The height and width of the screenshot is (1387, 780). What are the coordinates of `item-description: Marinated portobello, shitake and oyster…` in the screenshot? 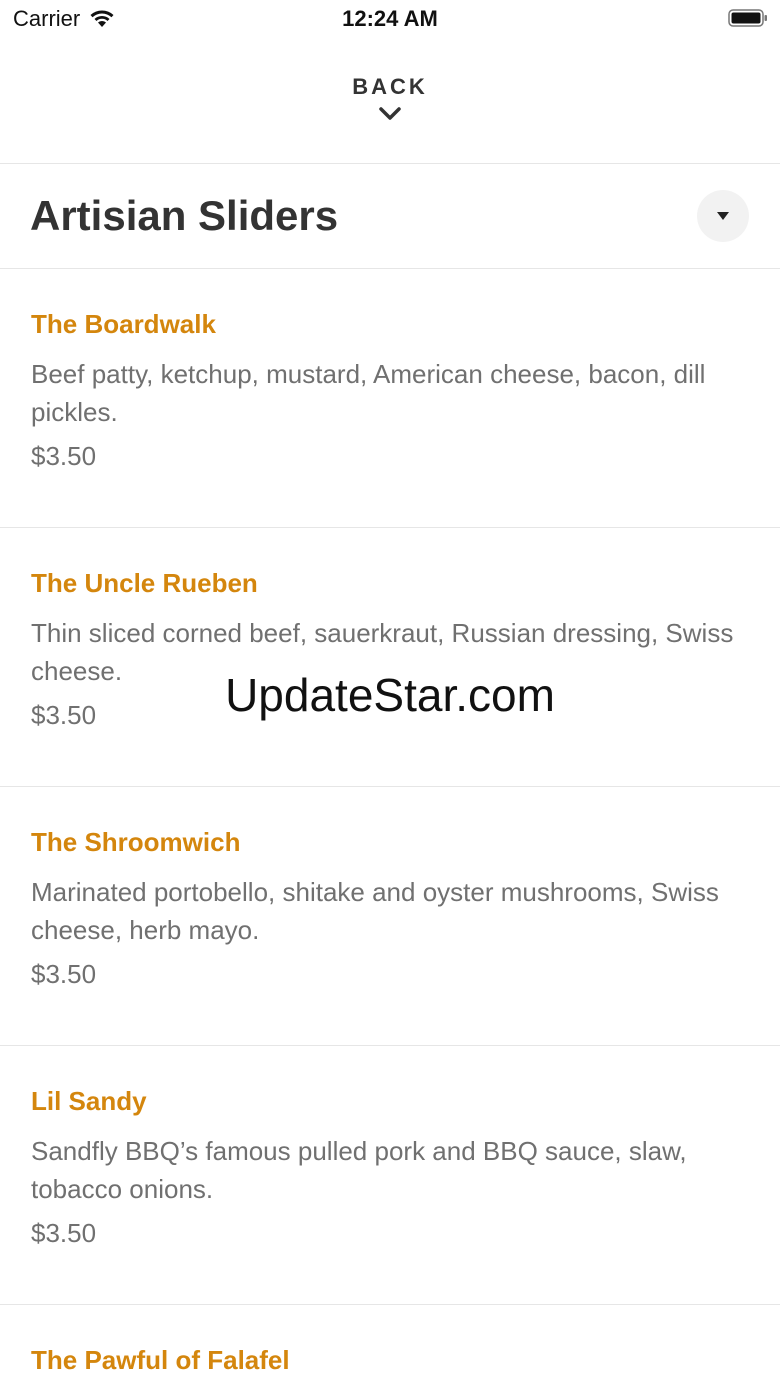 It's located at (375, 911).